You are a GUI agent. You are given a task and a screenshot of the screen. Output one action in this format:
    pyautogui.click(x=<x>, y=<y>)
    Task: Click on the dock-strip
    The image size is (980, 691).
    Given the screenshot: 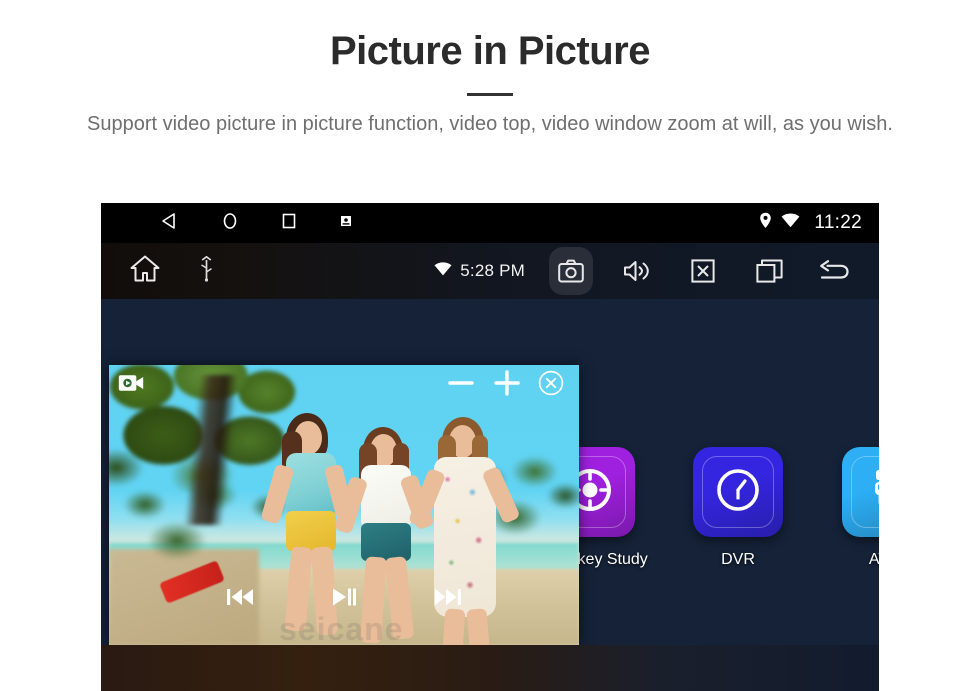 What is the action you would take?
    pyautogui.click(x=490, y=668)
    